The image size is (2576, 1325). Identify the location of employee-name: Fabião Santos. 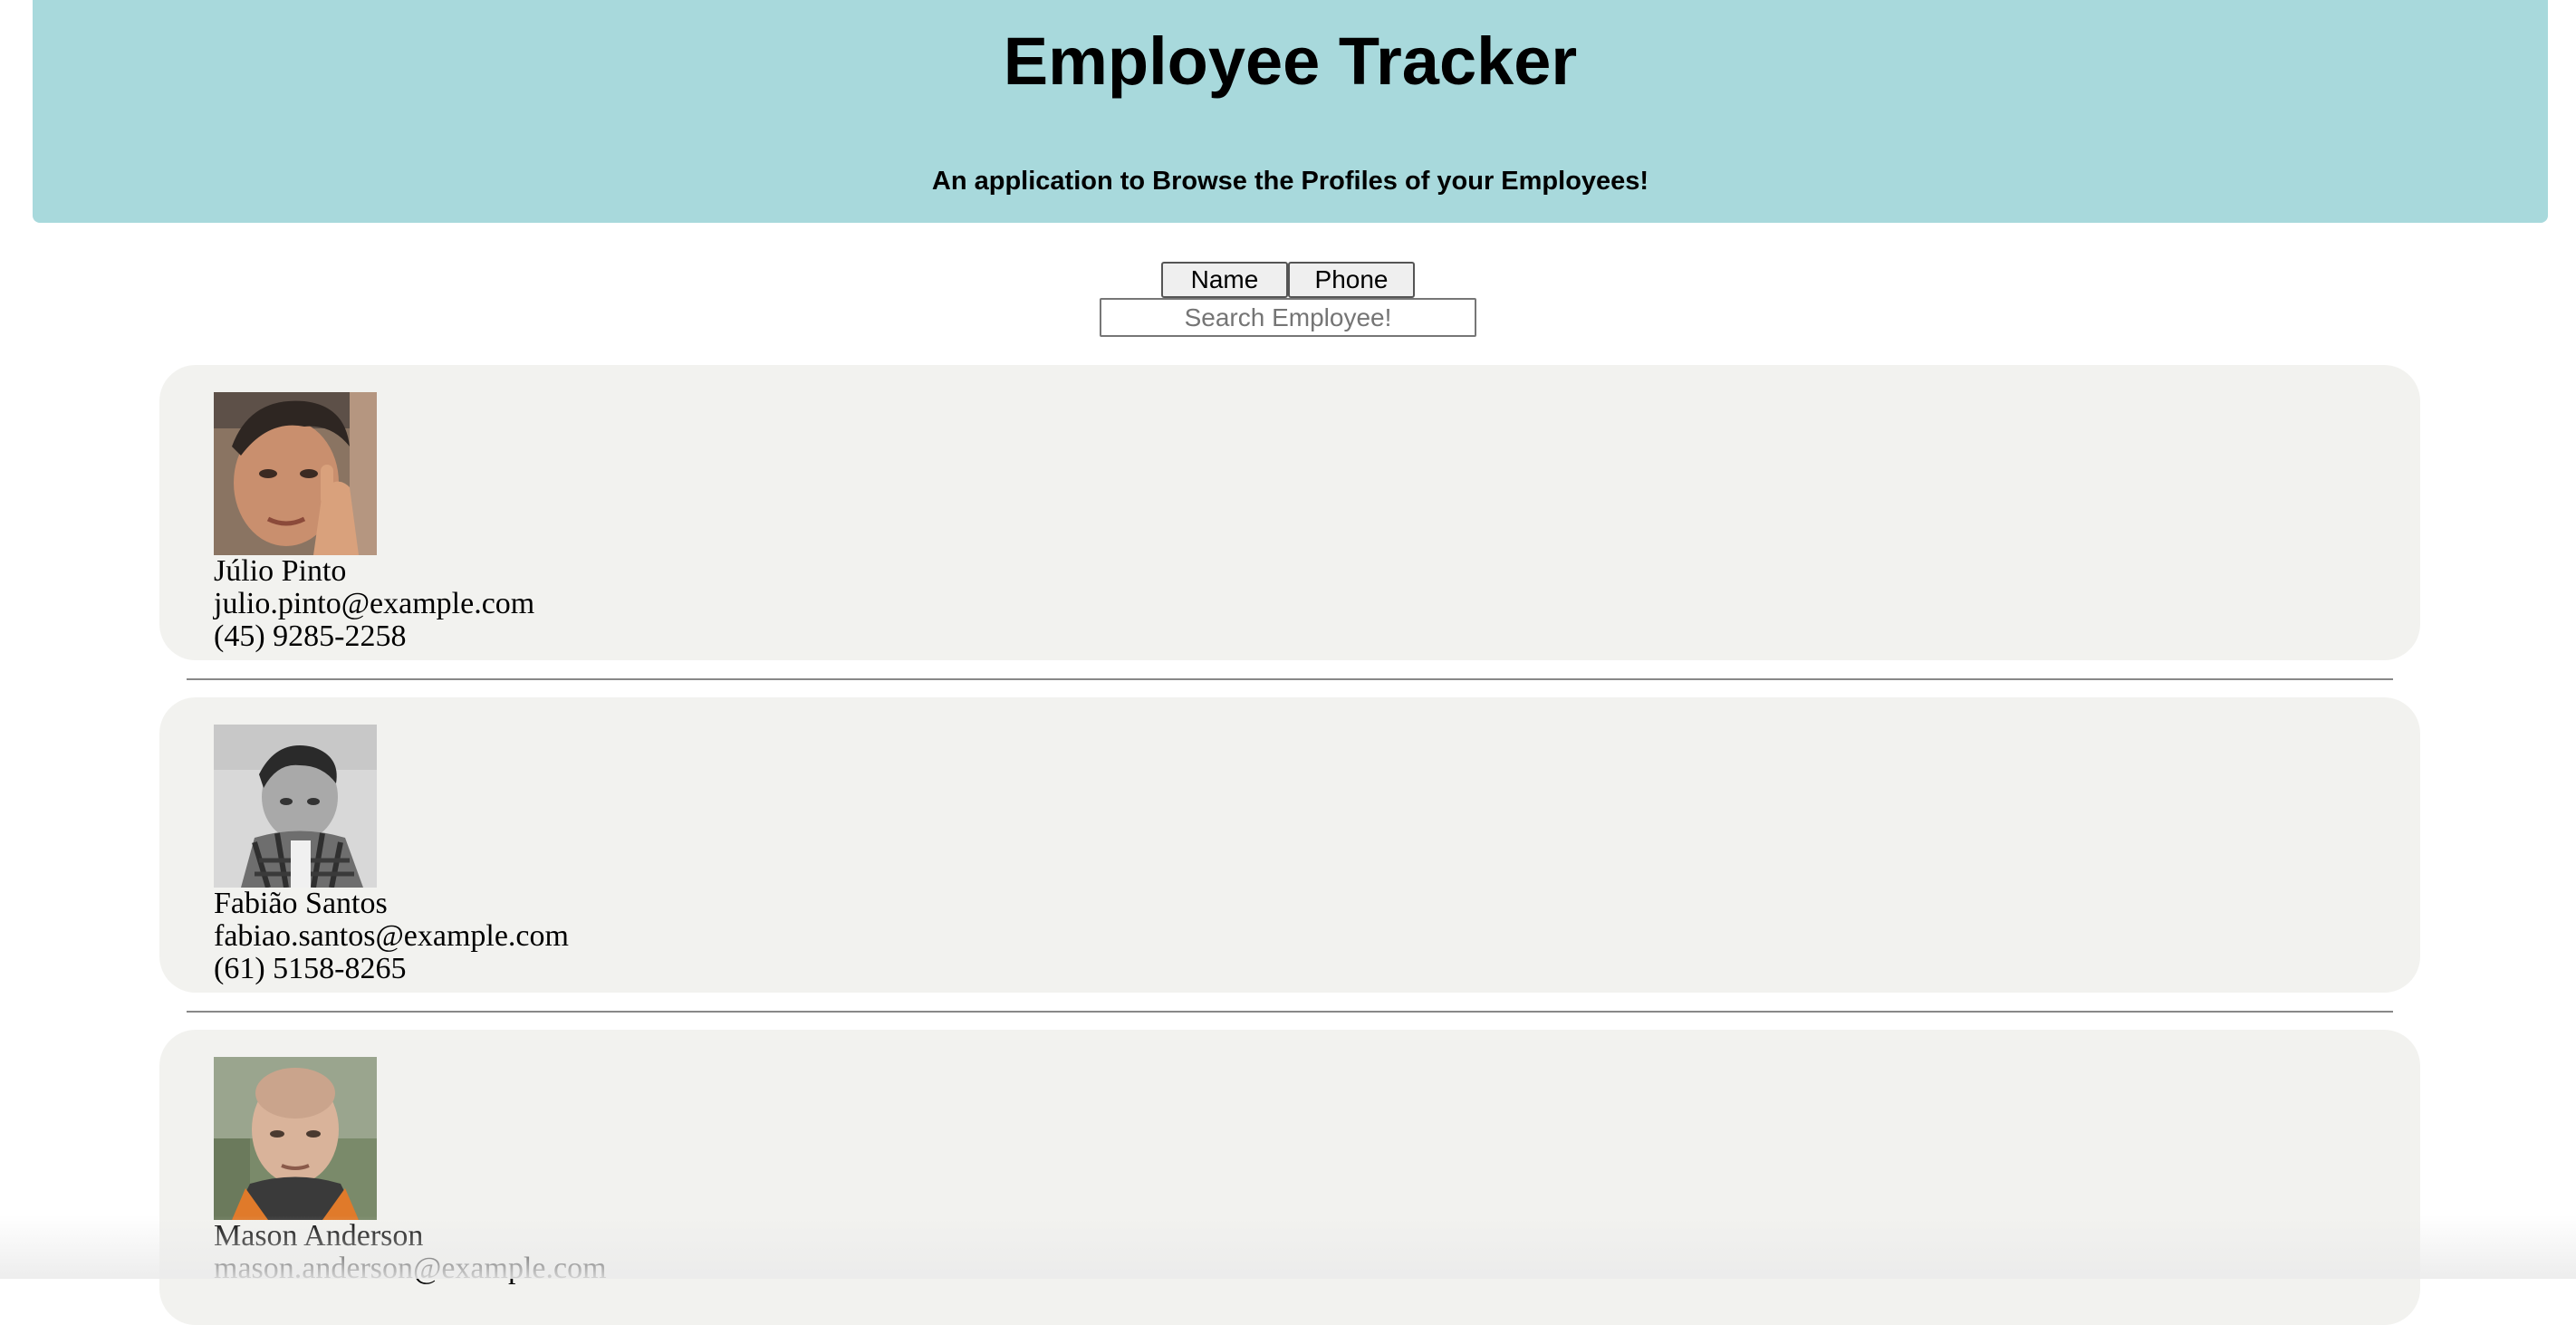
(301, 904).